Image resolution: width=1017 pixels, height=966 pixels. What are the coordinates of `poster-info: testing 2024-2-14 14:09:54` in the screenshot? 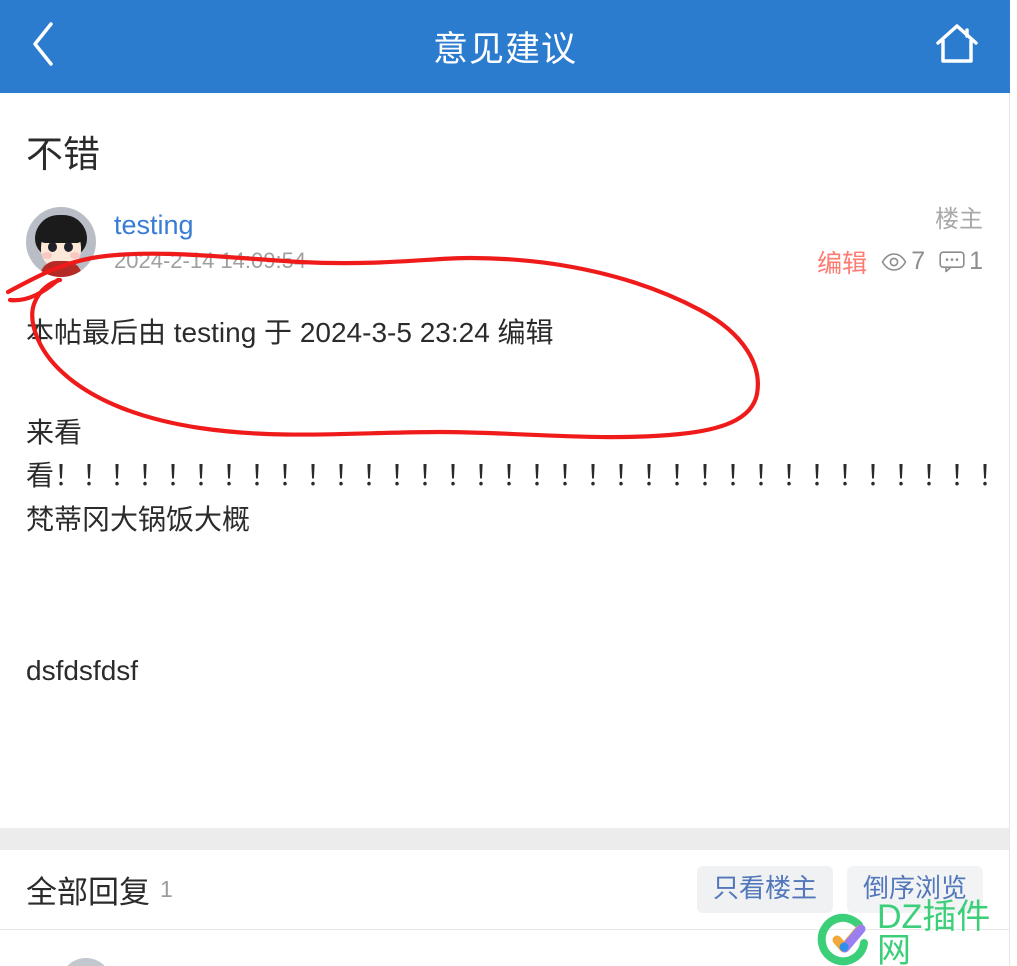 It's located at (210, 240).